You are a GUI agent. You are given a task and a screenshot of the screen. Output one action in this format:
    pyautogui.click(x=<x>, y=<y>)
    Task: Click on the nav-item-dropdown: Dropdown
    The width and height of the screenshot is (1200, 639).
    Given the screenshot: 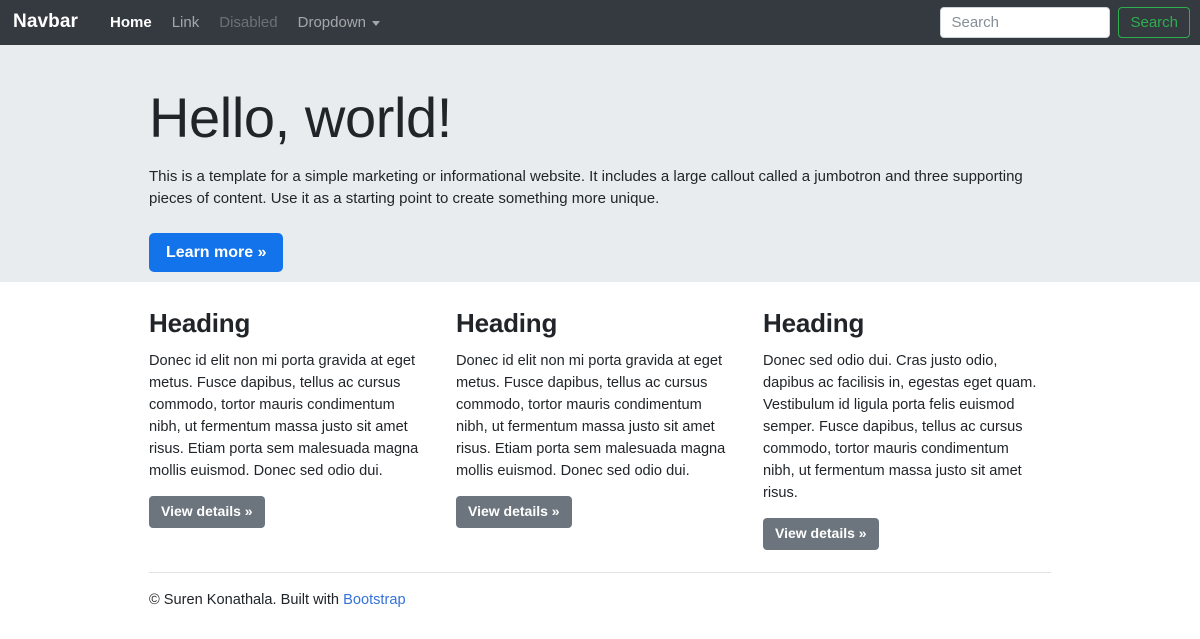 What is the action you would take?
    pyautogui.click(x=339, y=23)
    